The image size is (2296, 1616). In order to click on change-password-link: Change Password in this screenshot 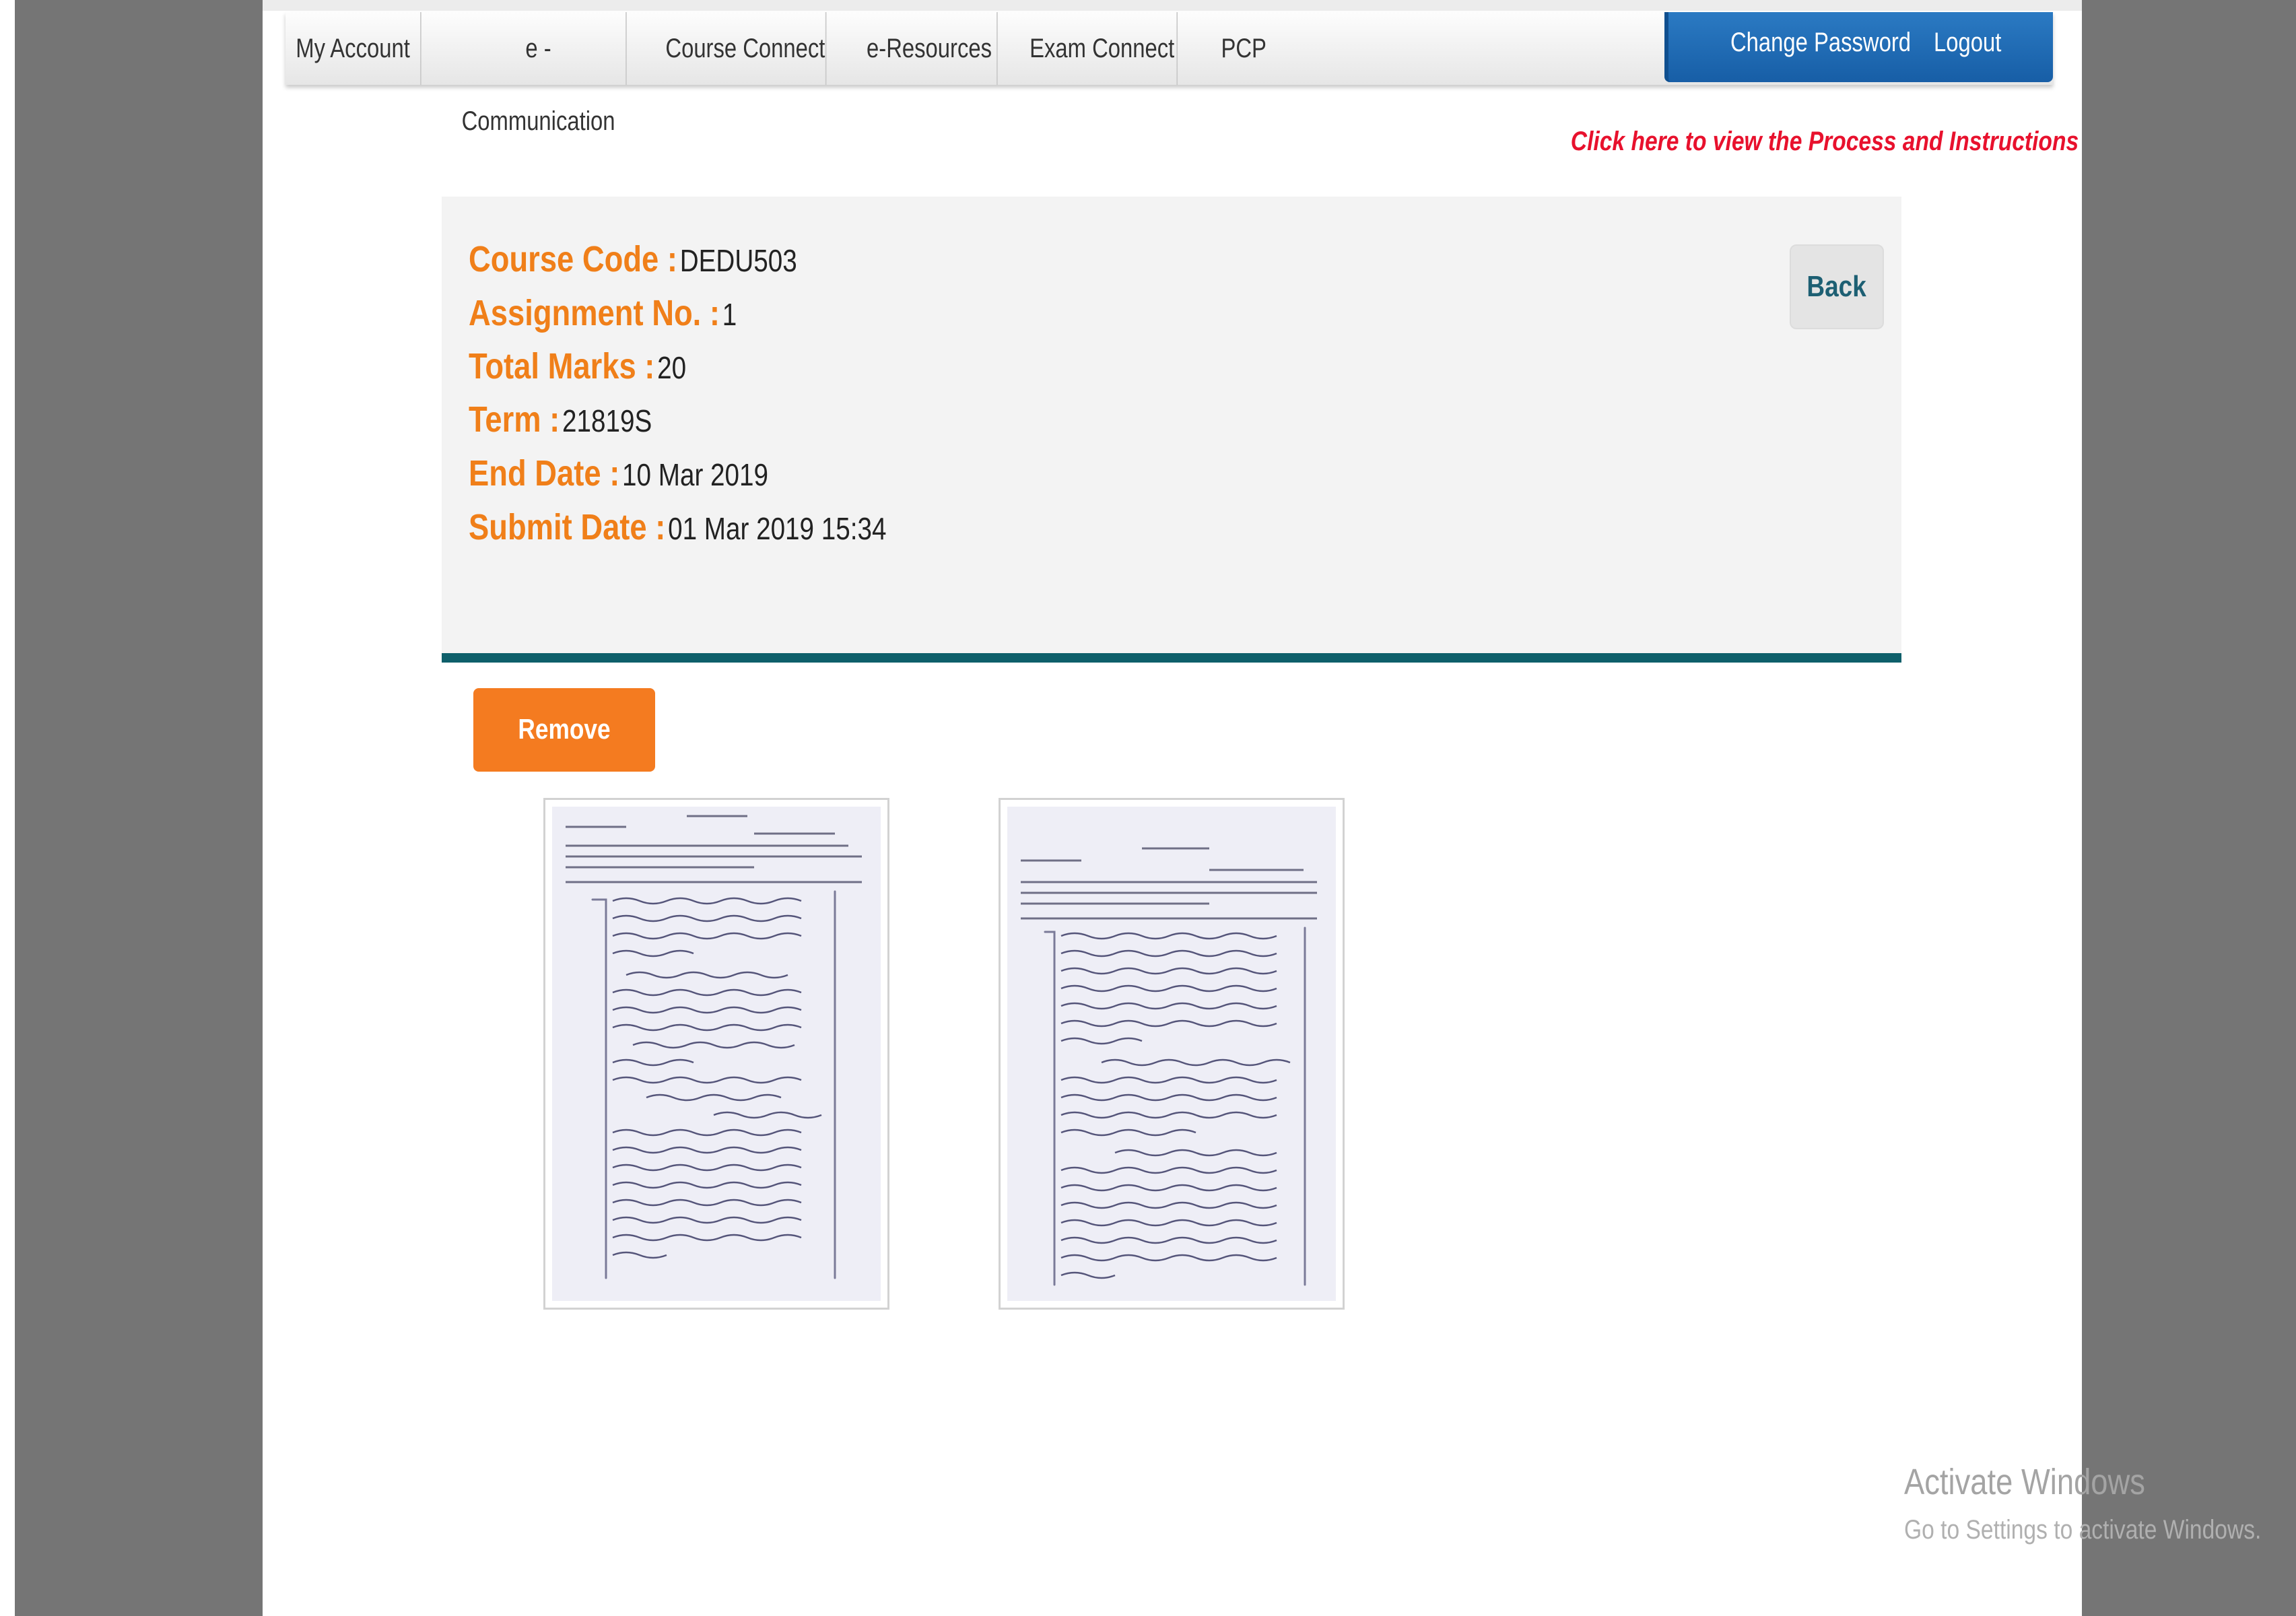, I will do `click(1821, 42)`.